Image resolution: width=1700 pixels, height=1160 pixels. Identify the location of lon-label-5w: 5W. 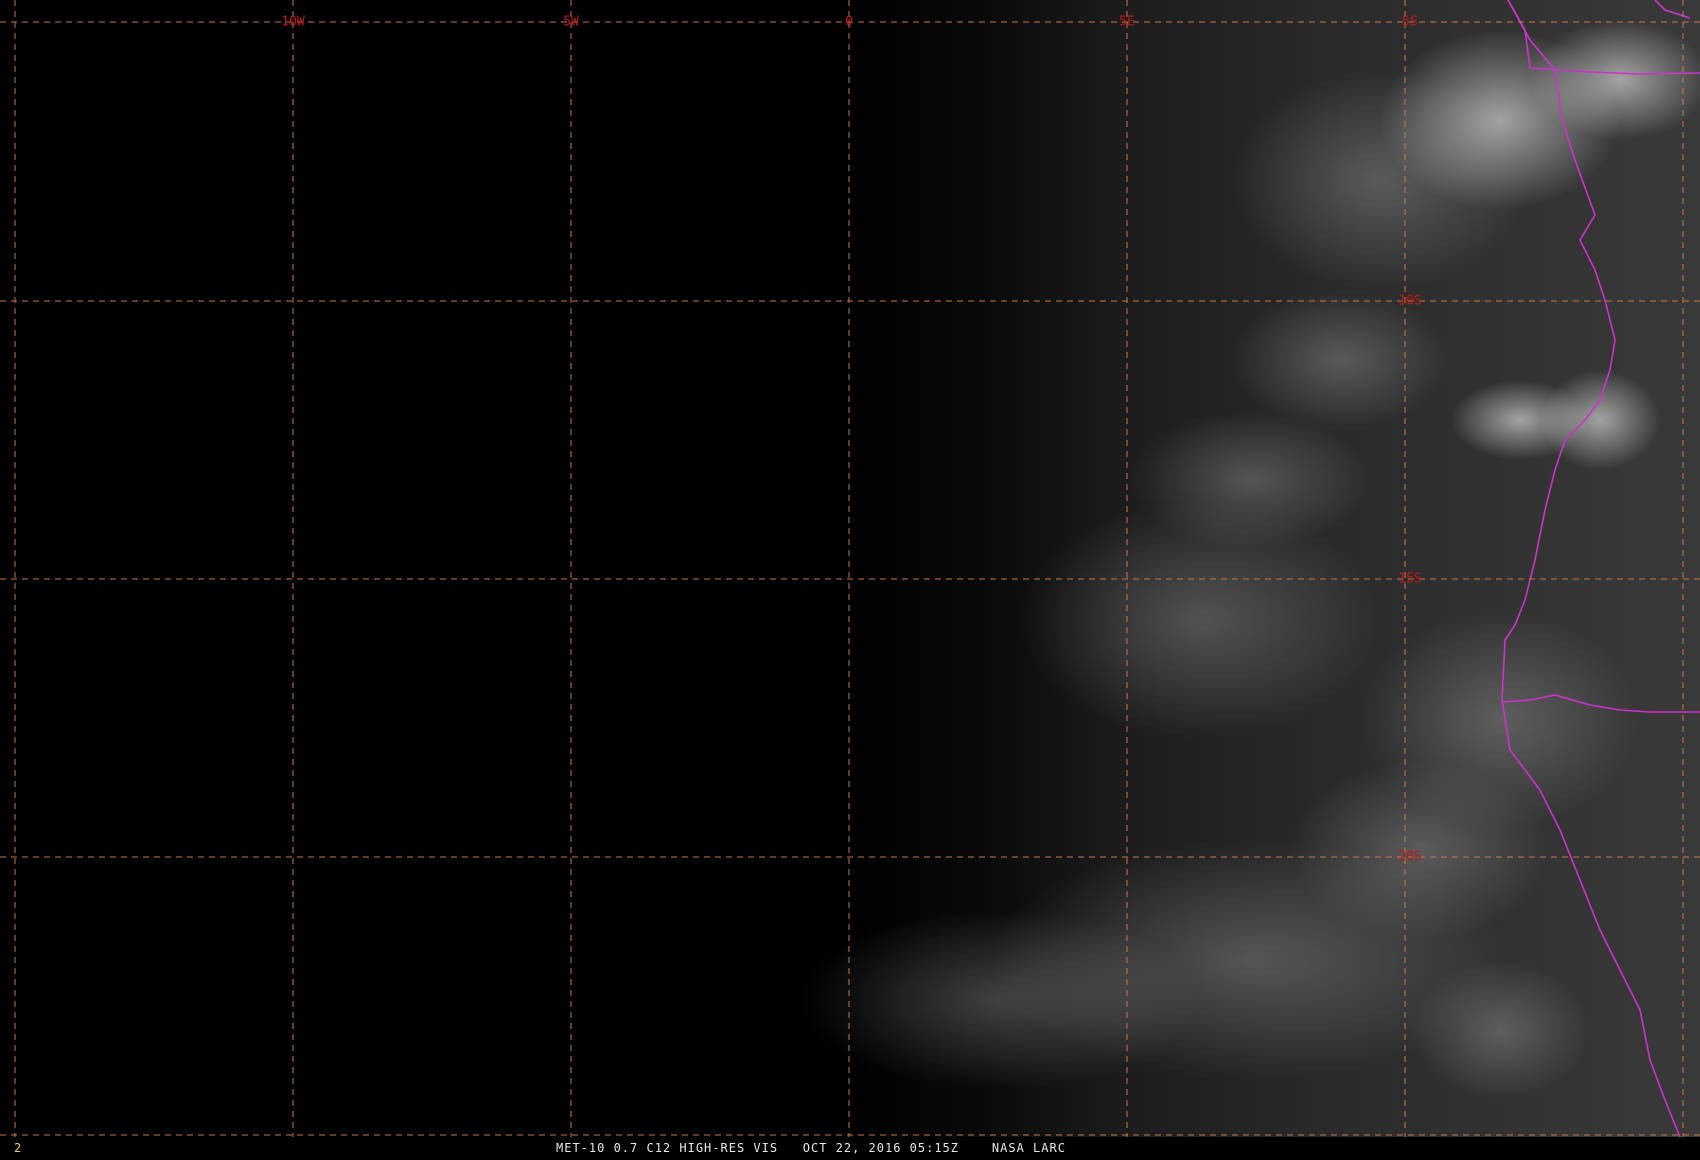
(571, 22).